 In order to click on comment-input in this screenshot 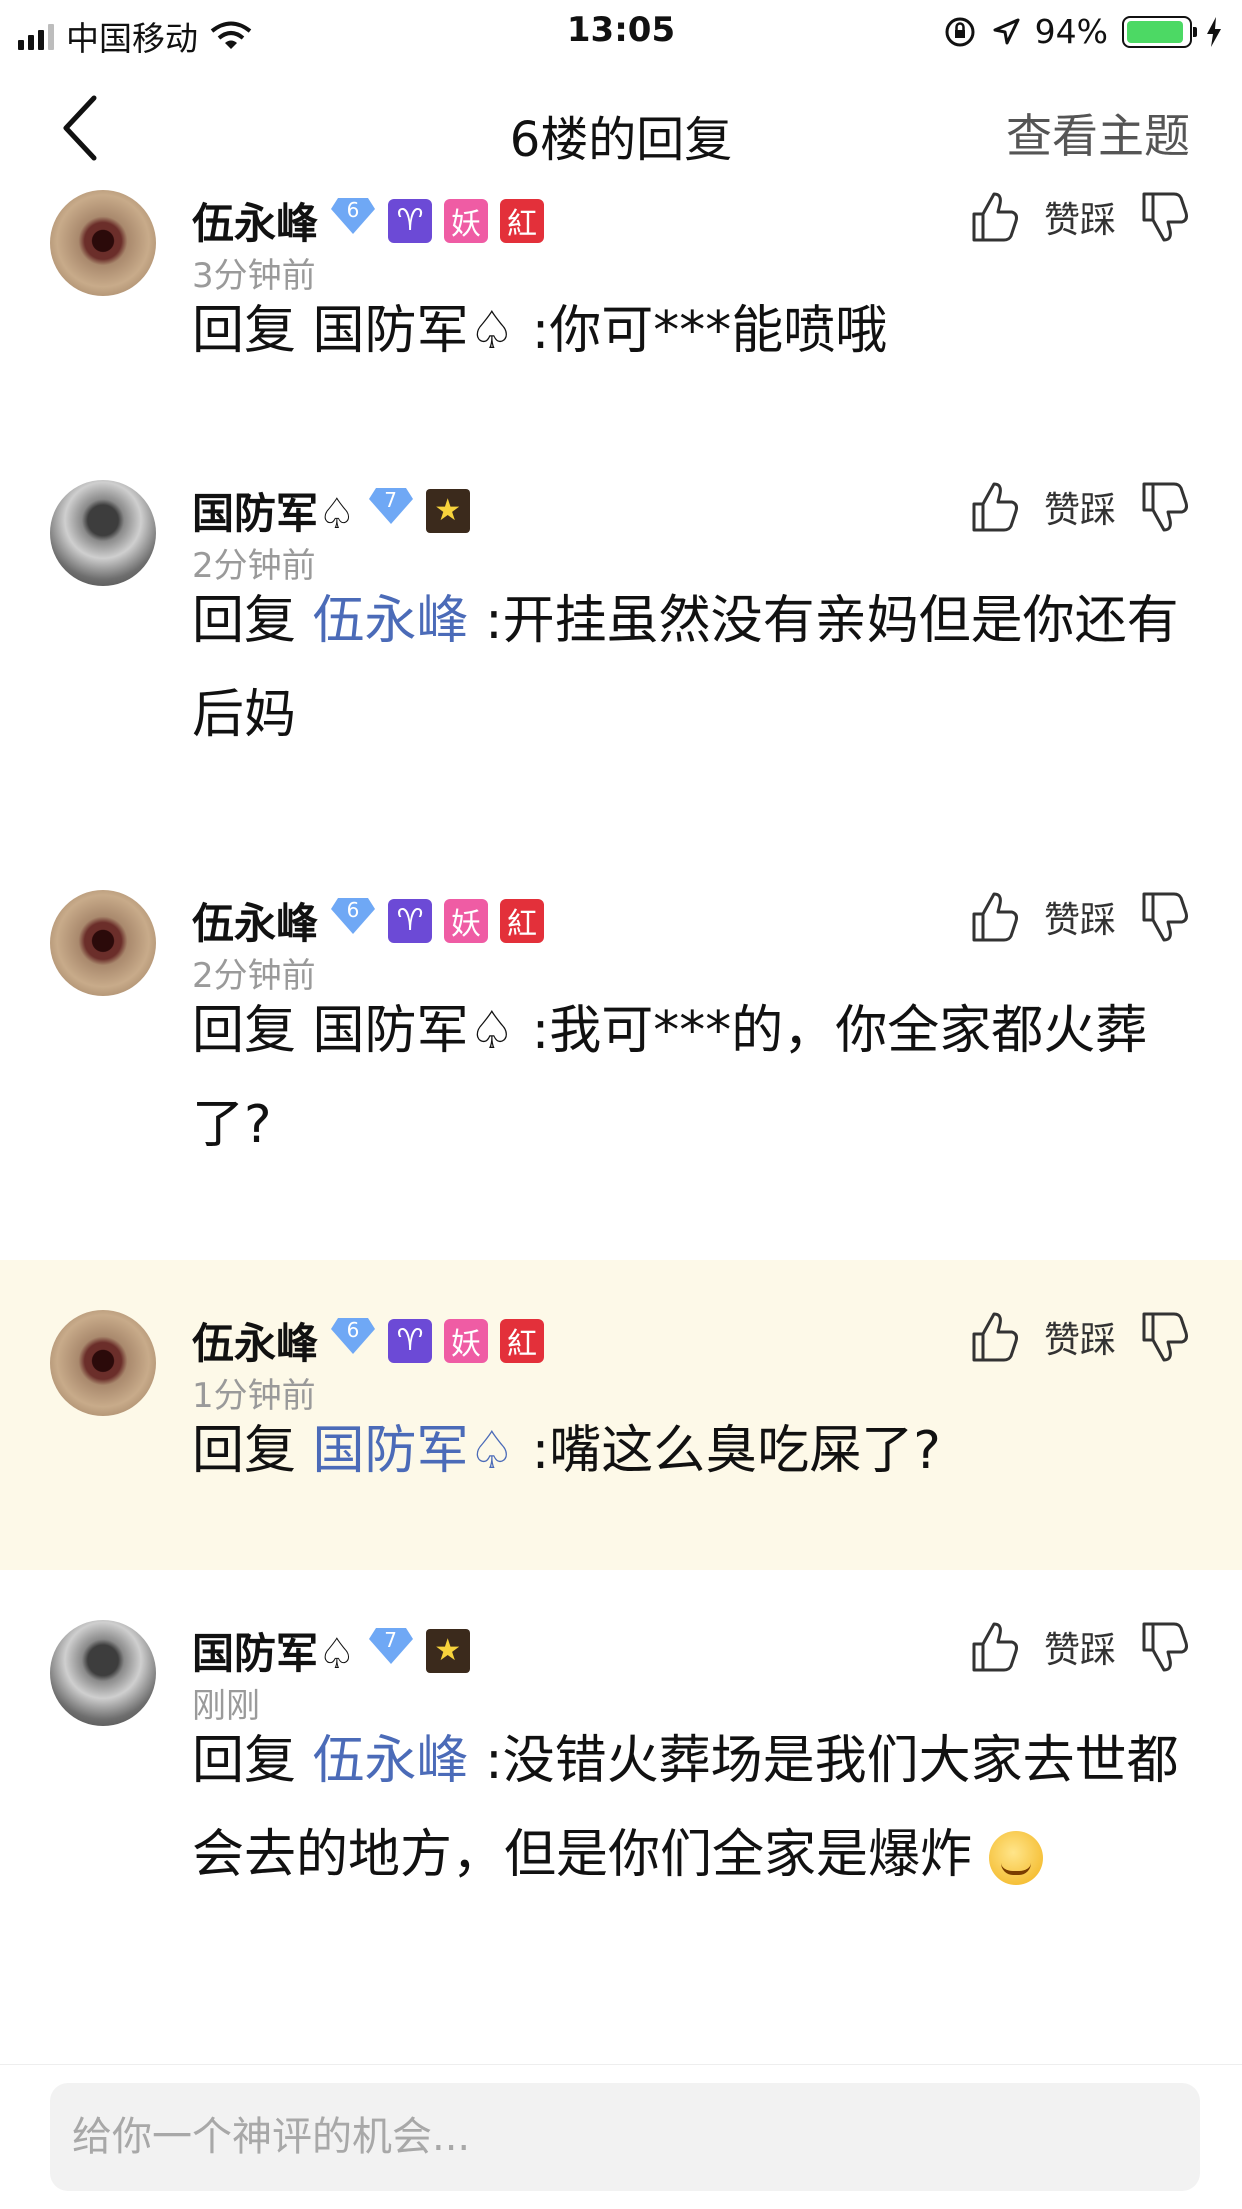, I will do `click(625, 2137)`.